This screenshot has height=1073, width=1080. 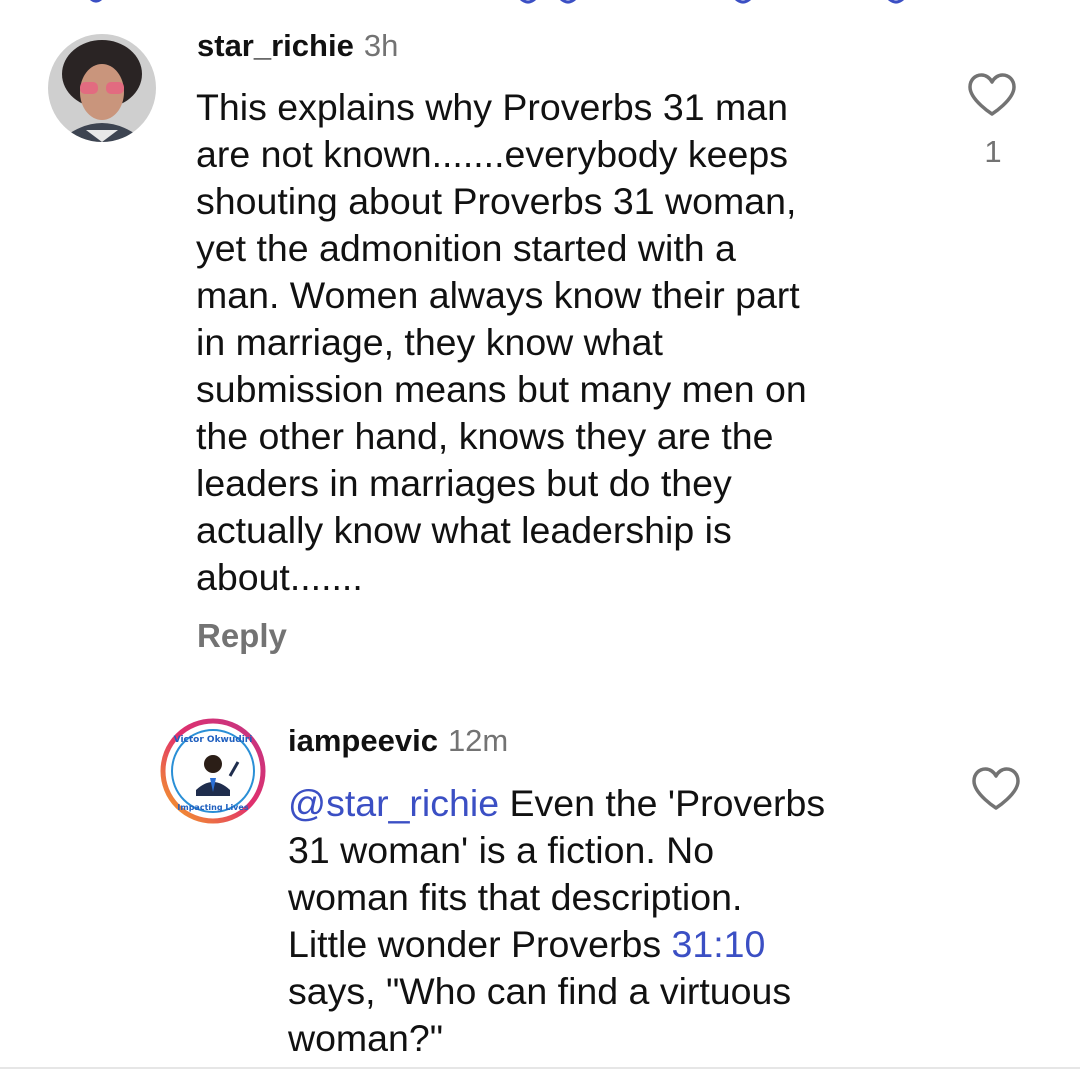 What do you see at coordinates (527, 944) in the screenshot?
I see `comment-text-line: Little wonder Proverbs 31:10` at bounding box center [527, 944].